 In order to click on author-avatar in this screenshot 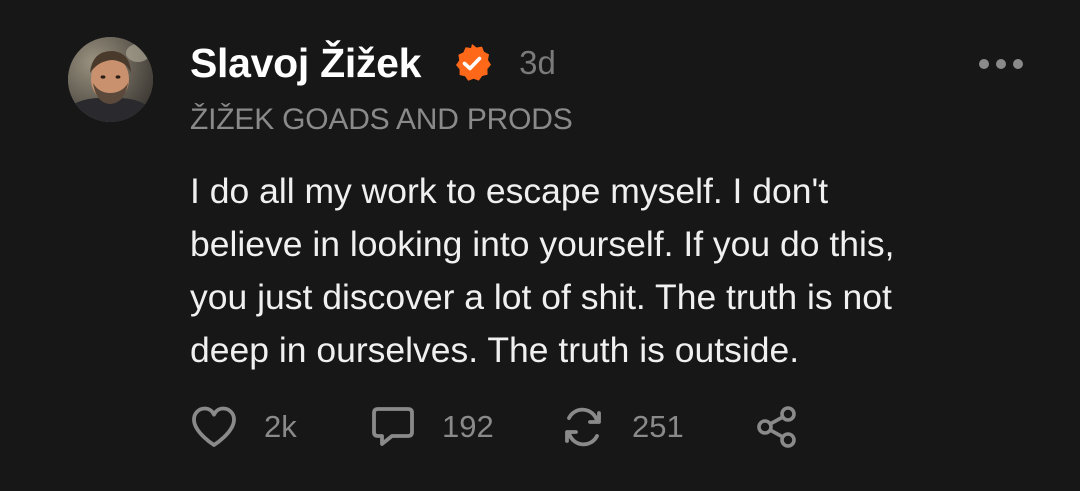, I will do `click(110, 79)`.